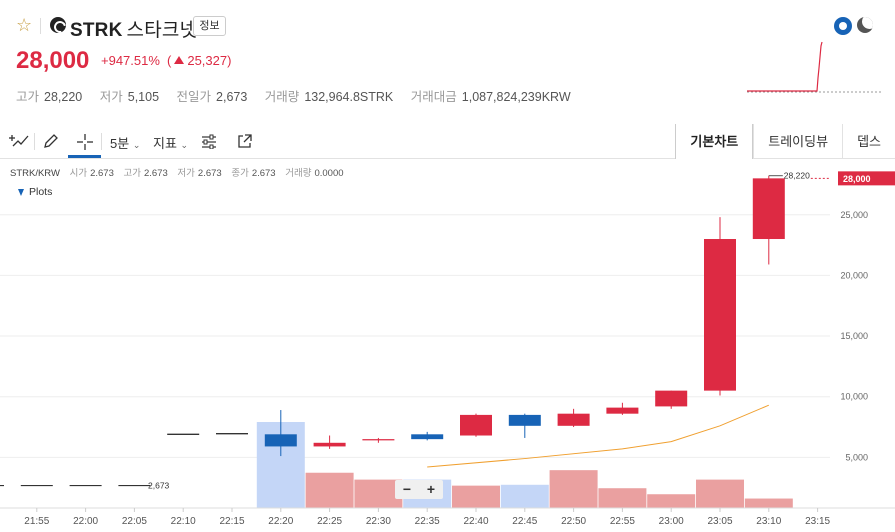 The image size is (895, 532). What do you see at coordinates (431, 489) in the screenshot?
I see `zoom-in-button: +` at bounding box center [431, 489].